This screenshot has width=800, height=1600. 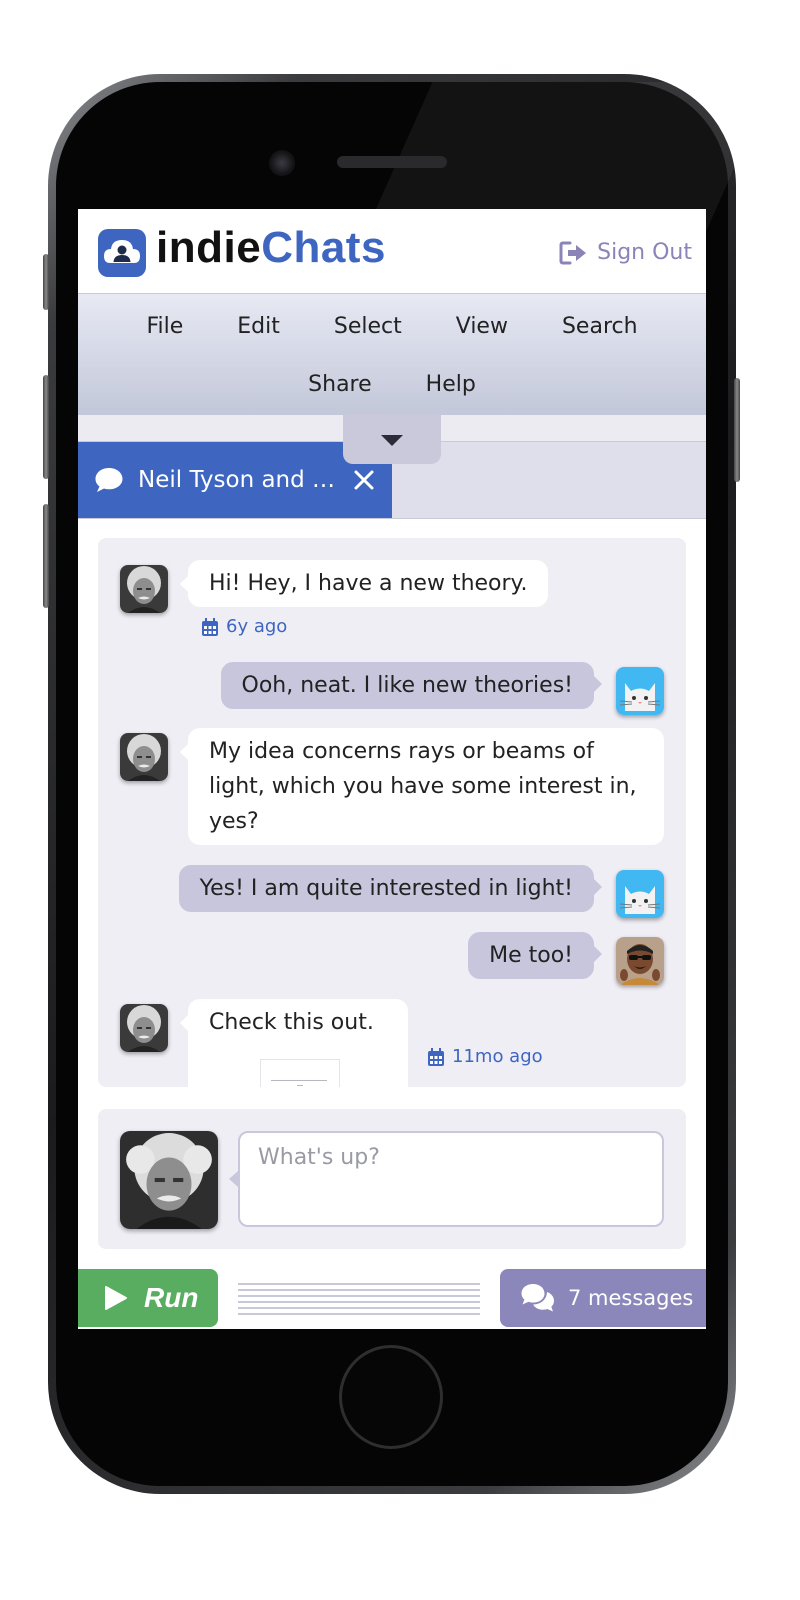 What do you see at coordinates (451, 1179) in the screenshot?
I see `message-input` at bounding box center [451, 1179].